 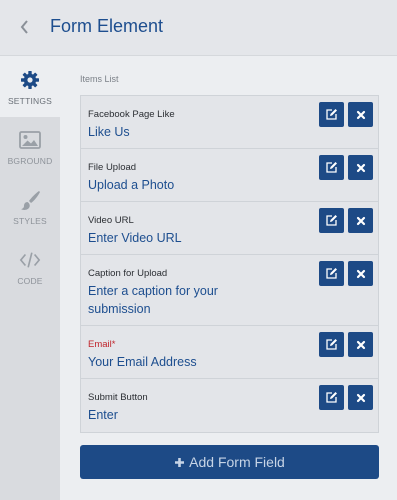 What do you see at coordinates (30, 100) in the screenshot?
I see `sidebar-item-label: SETTINGS` at bounding box center [30, 100].